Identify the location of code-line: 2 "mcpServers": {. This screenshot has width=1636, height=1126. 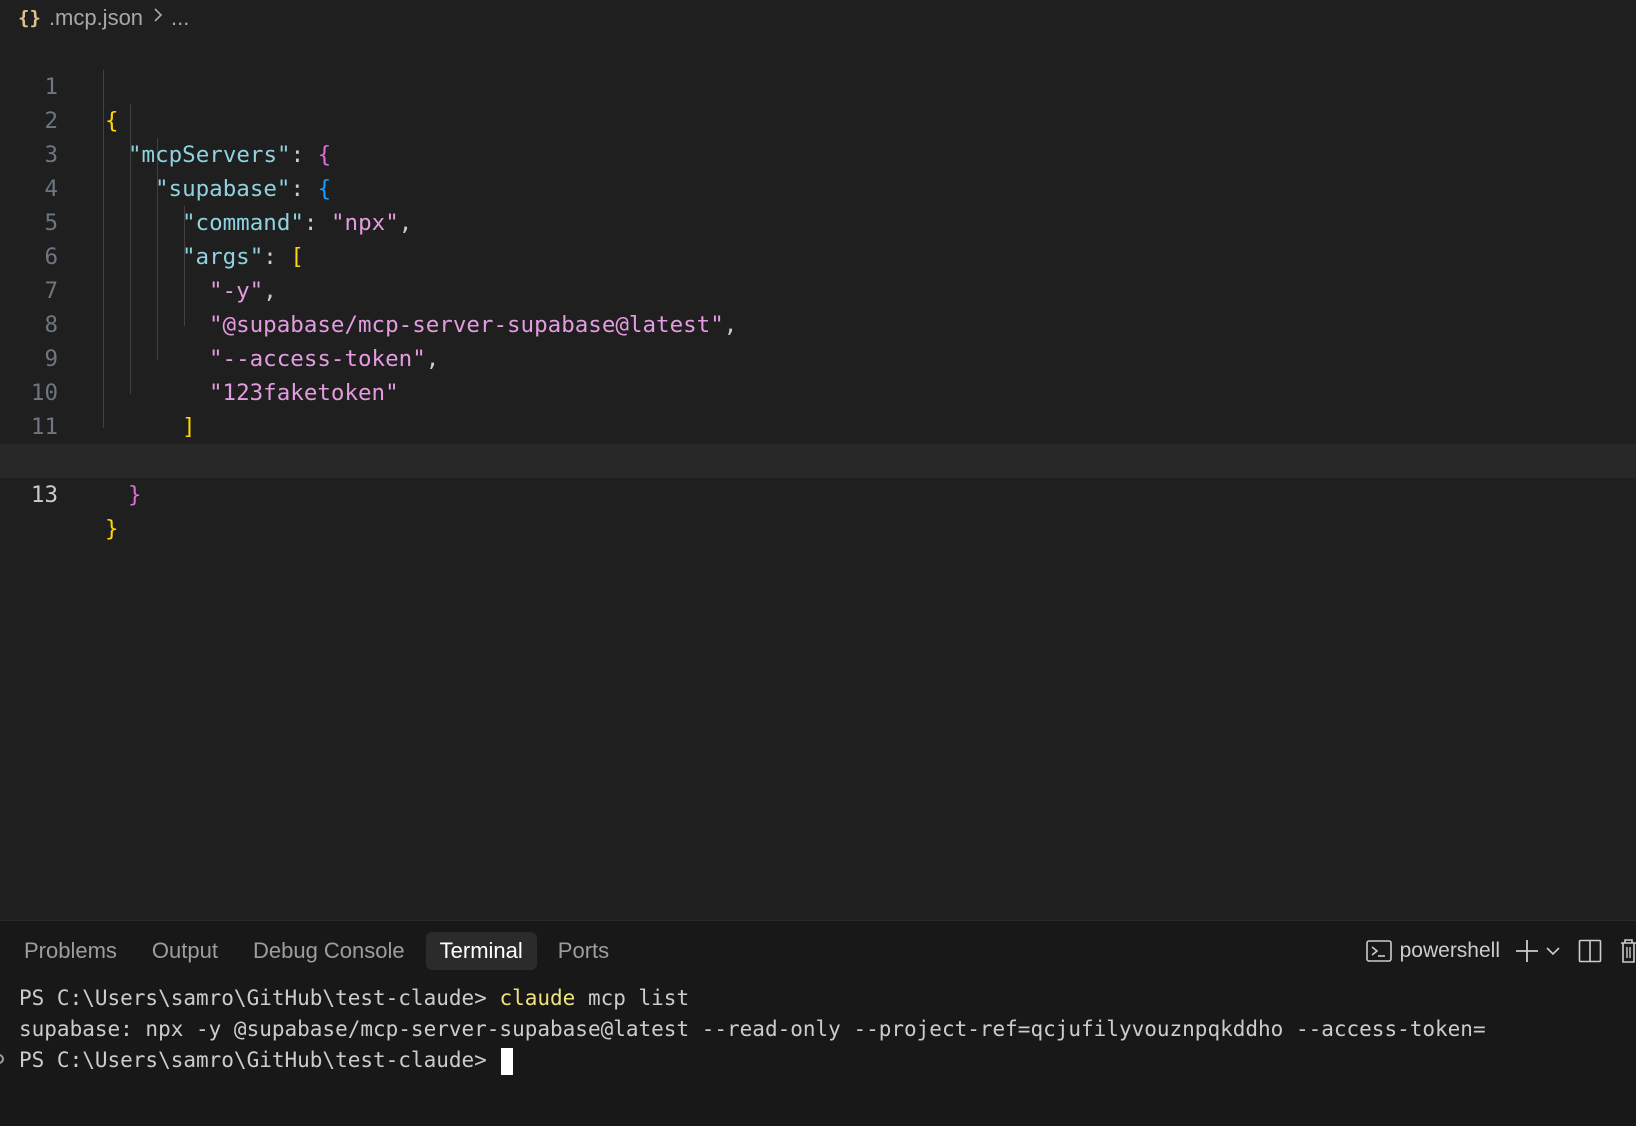
(818, 119).